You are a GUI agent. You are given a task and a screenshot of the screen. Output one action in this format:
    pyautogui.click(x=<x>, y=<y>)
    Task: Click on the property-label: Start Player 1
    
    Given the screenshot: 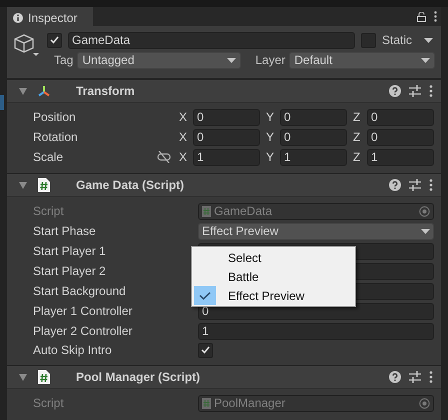 What is the action you would take?
    pyautogui.click(x=69, y=251)
    